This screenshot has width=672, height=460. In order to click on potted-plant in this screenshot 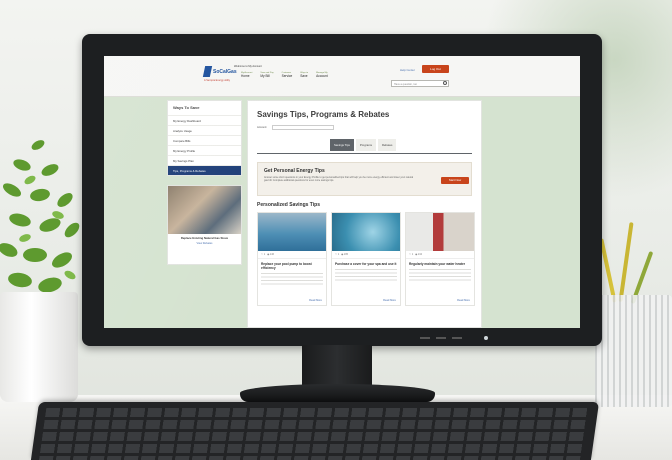, I will do `click(40, 216)`.